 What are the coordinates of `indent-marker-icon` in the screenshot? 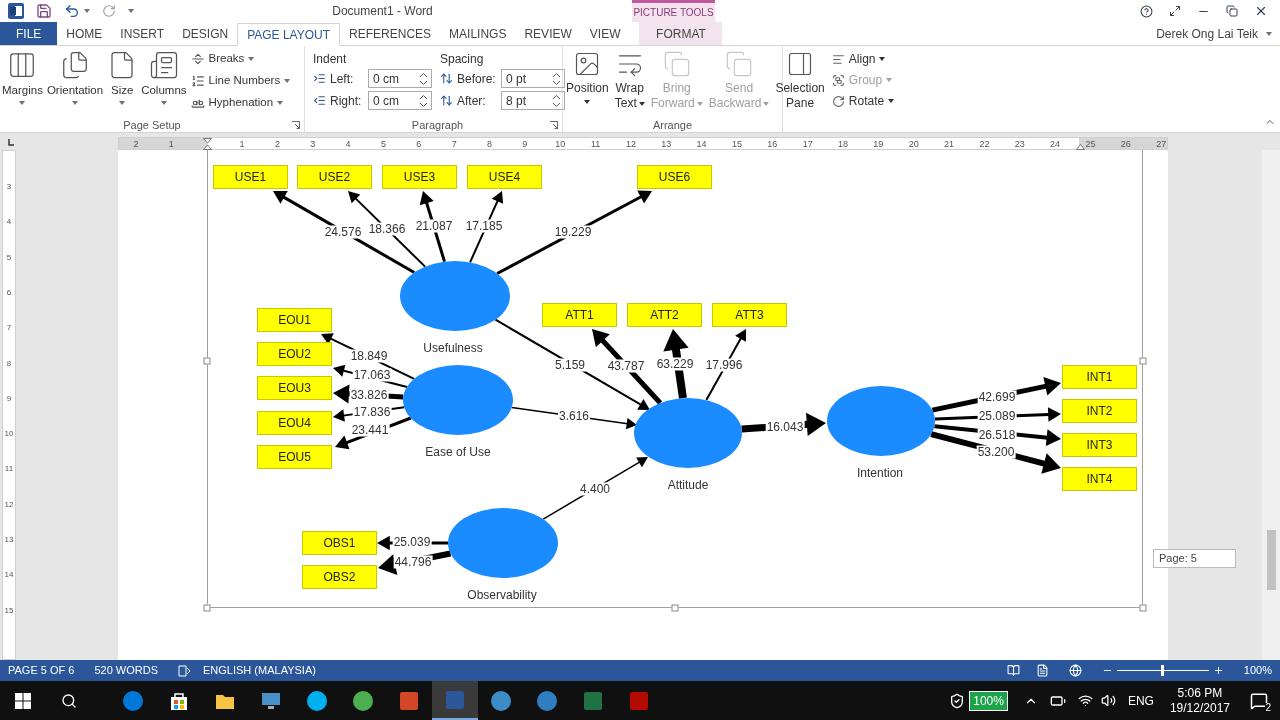 It's located at (207, 143).